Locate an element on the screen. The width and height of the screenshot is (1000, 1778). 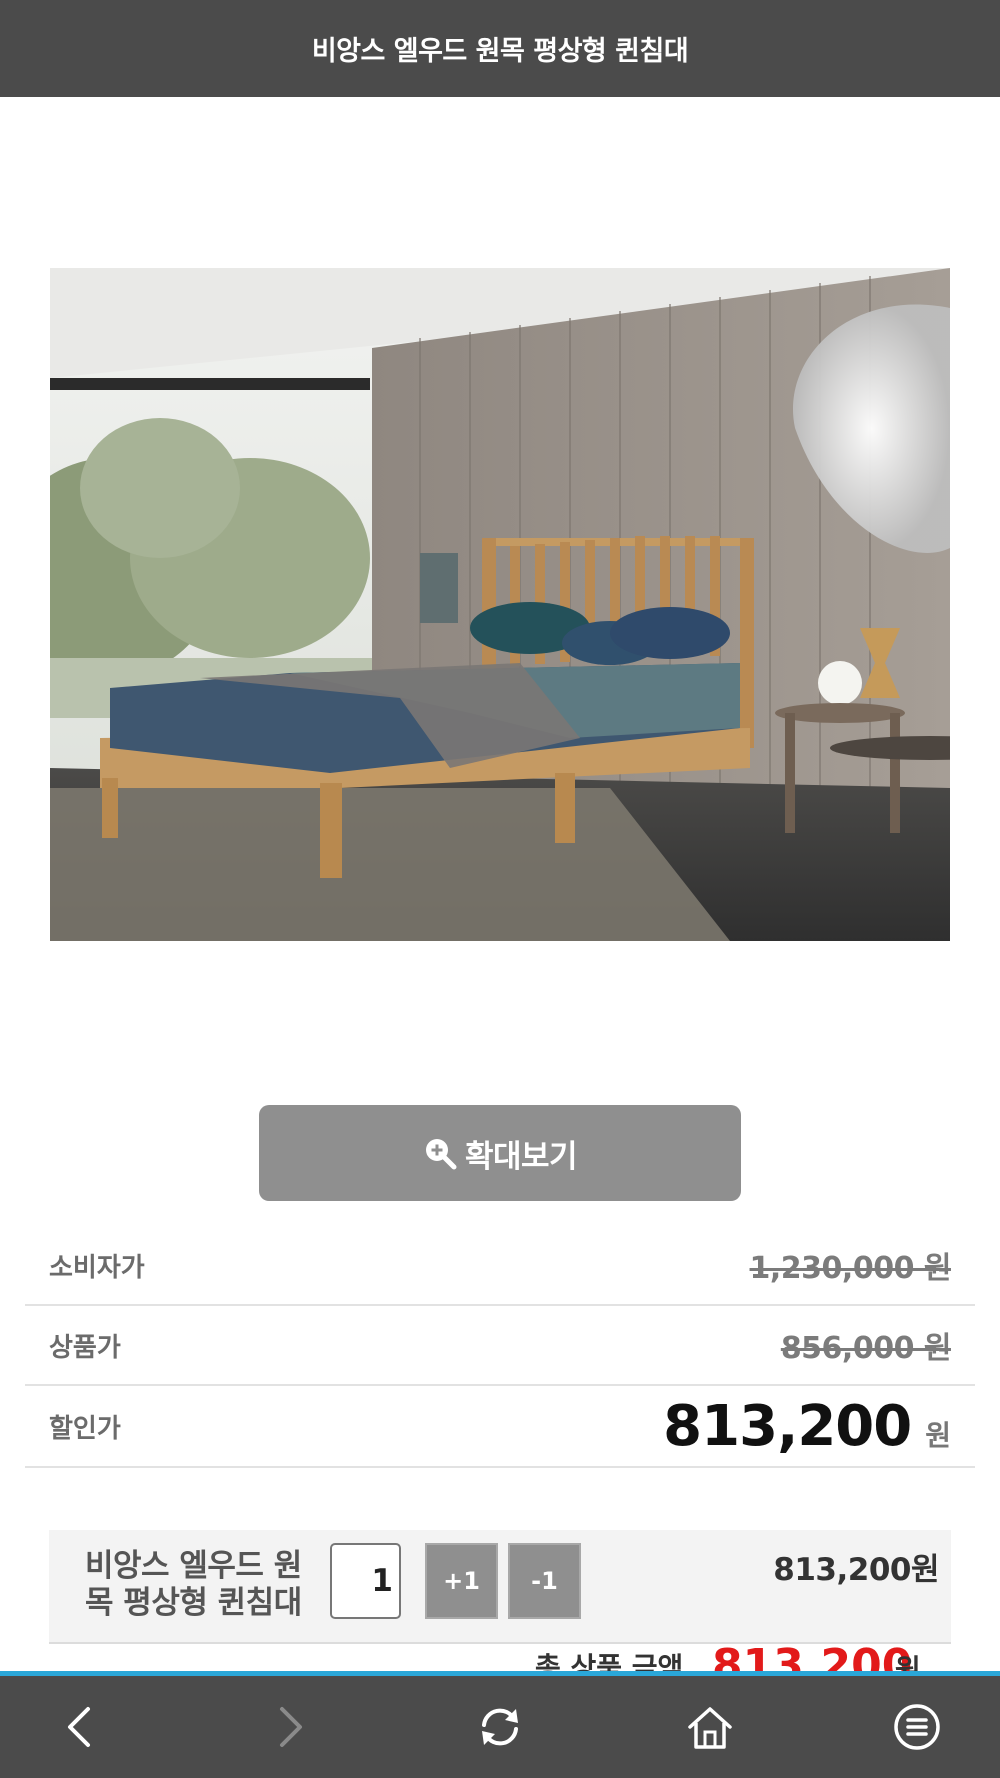
home-button is located at coordinates (710, 1727).